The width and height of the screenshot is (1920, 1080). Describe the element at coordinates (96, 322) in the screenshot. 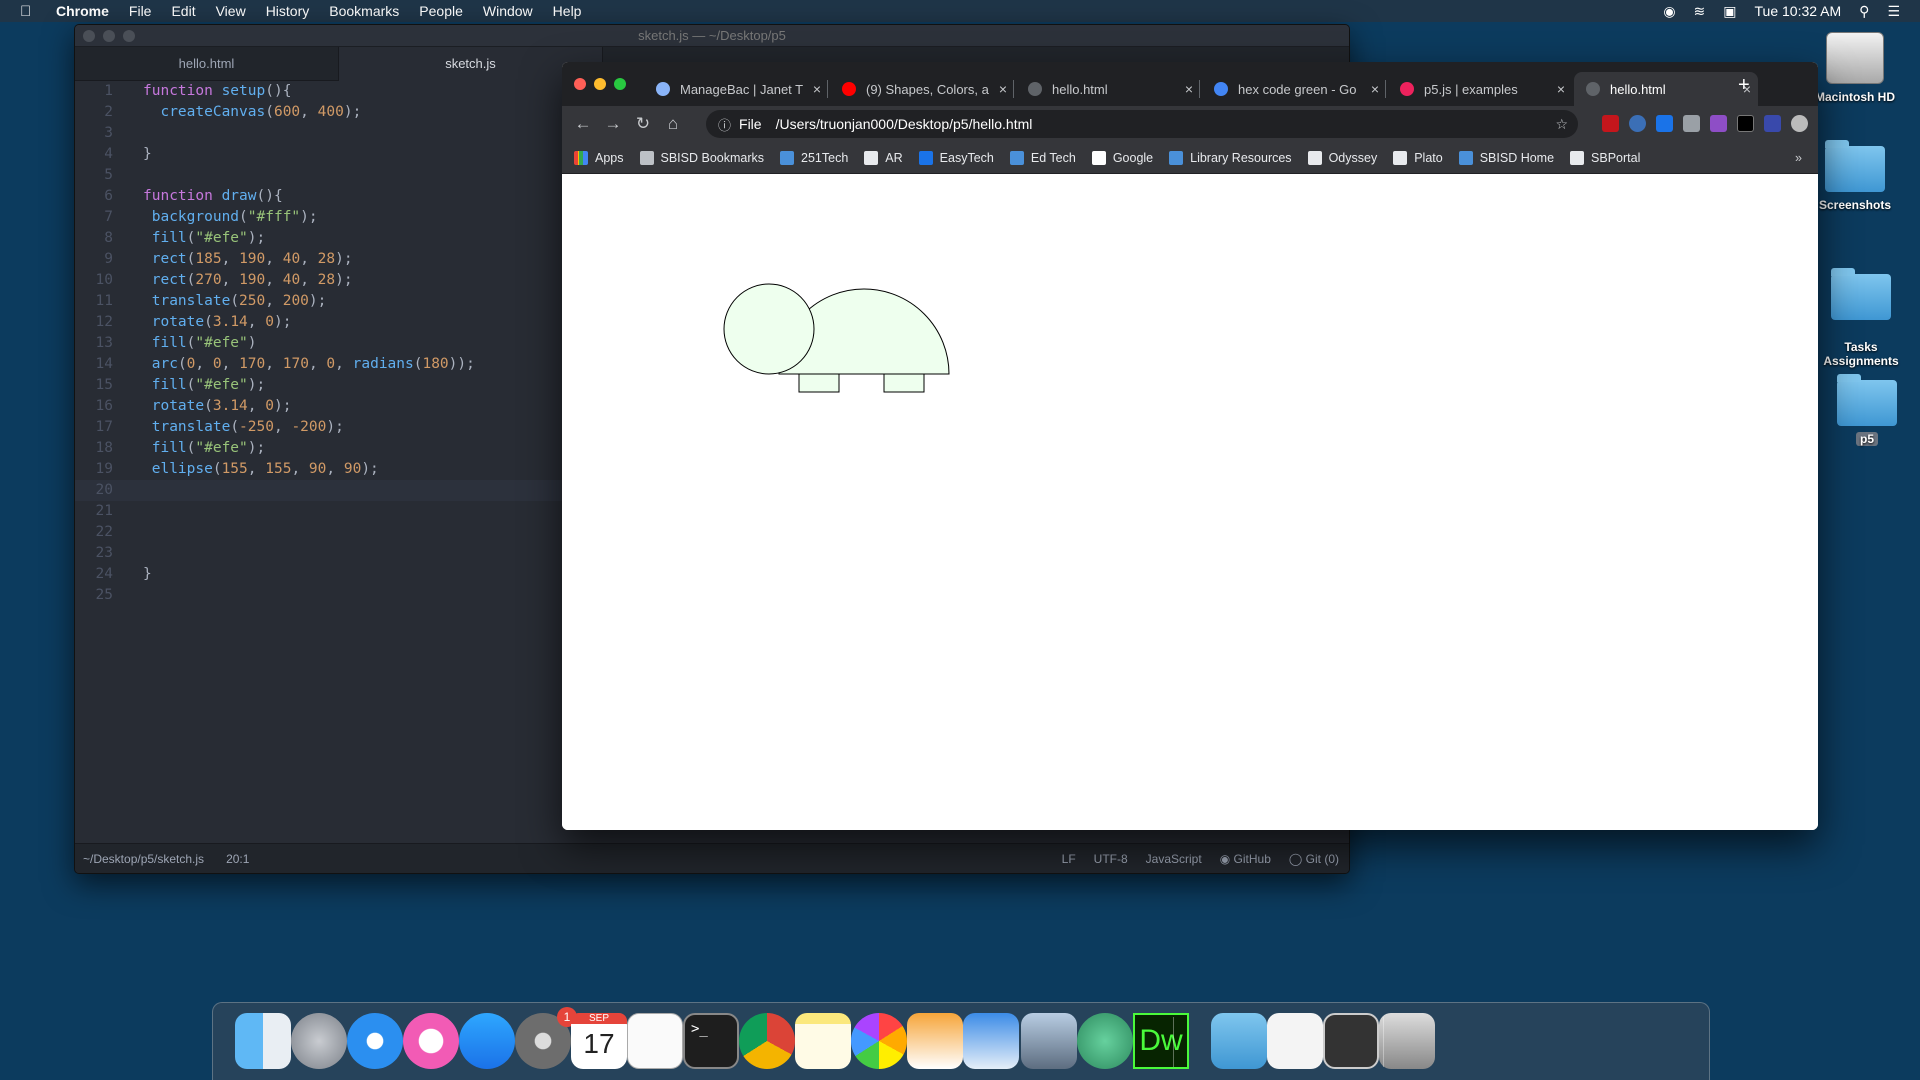

I see `line-number: 12` at that location.